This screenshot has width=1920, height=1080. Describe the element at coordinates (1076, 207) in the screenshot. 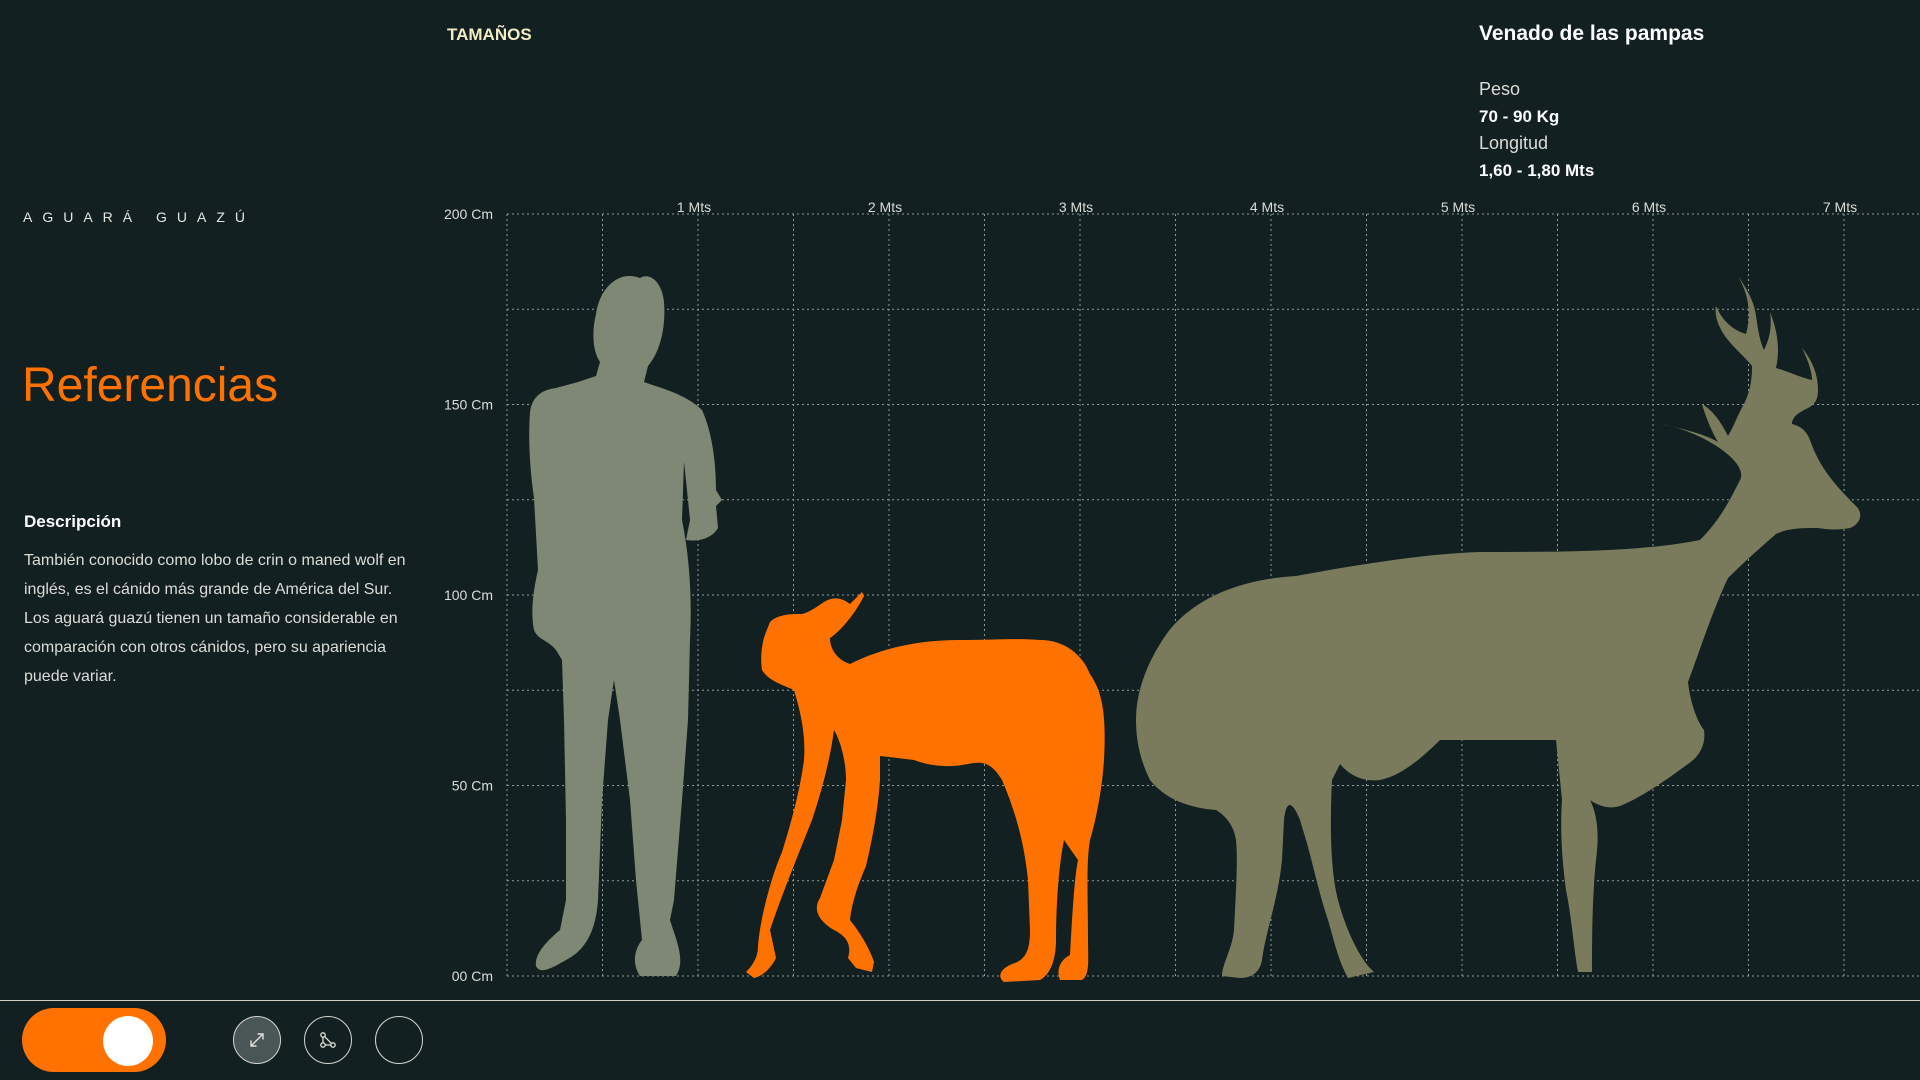

I see `x-tick-label: 3 Mts` at that location.